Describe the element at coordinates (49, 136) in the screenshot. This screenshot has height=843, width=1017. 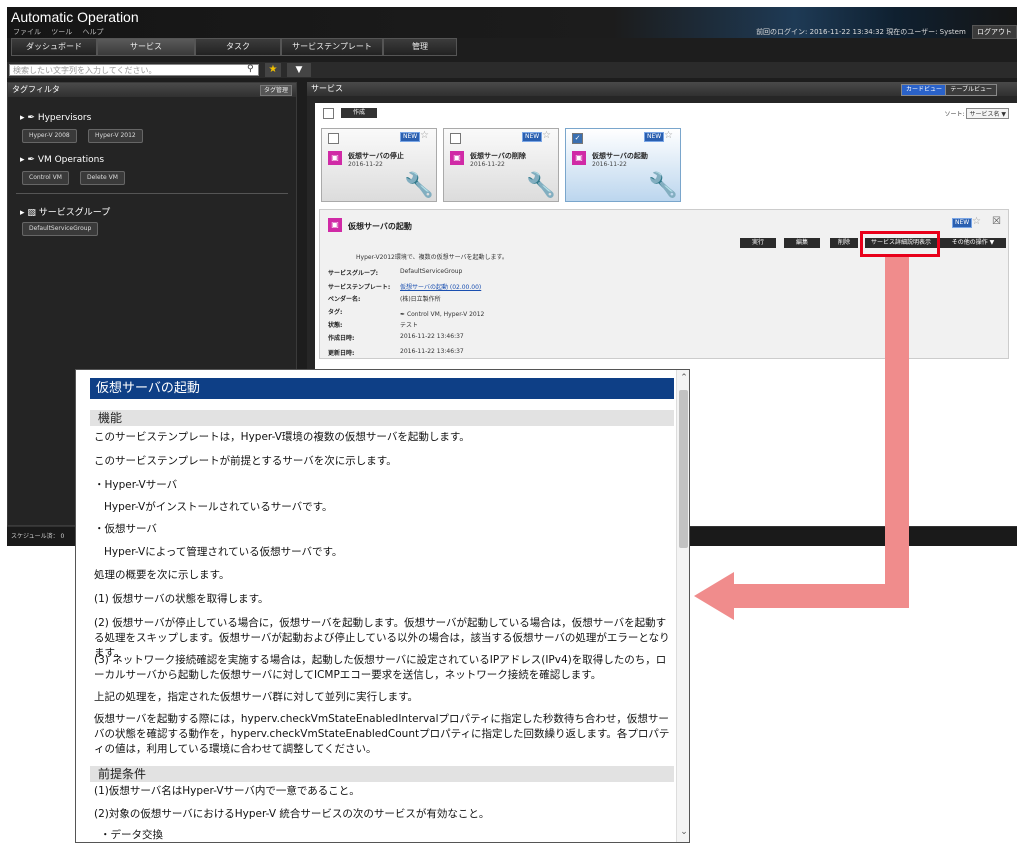
I see `tag-chip: Hyper-V 2008` at that location.